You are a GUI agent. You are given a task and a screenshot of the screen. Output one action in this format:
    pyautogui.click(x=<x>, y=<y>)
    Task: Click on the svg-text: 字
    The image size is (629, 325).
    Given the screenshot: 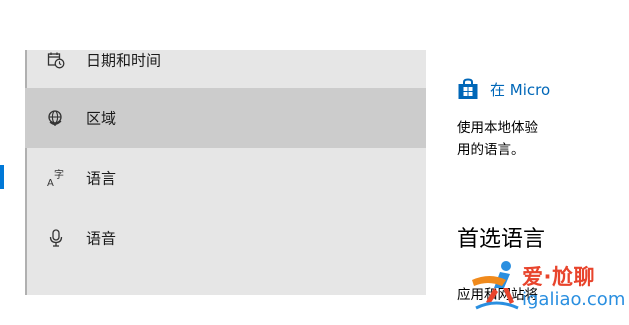 What is the action you would take?
    pyautogui.click(x=59, y=174)
    